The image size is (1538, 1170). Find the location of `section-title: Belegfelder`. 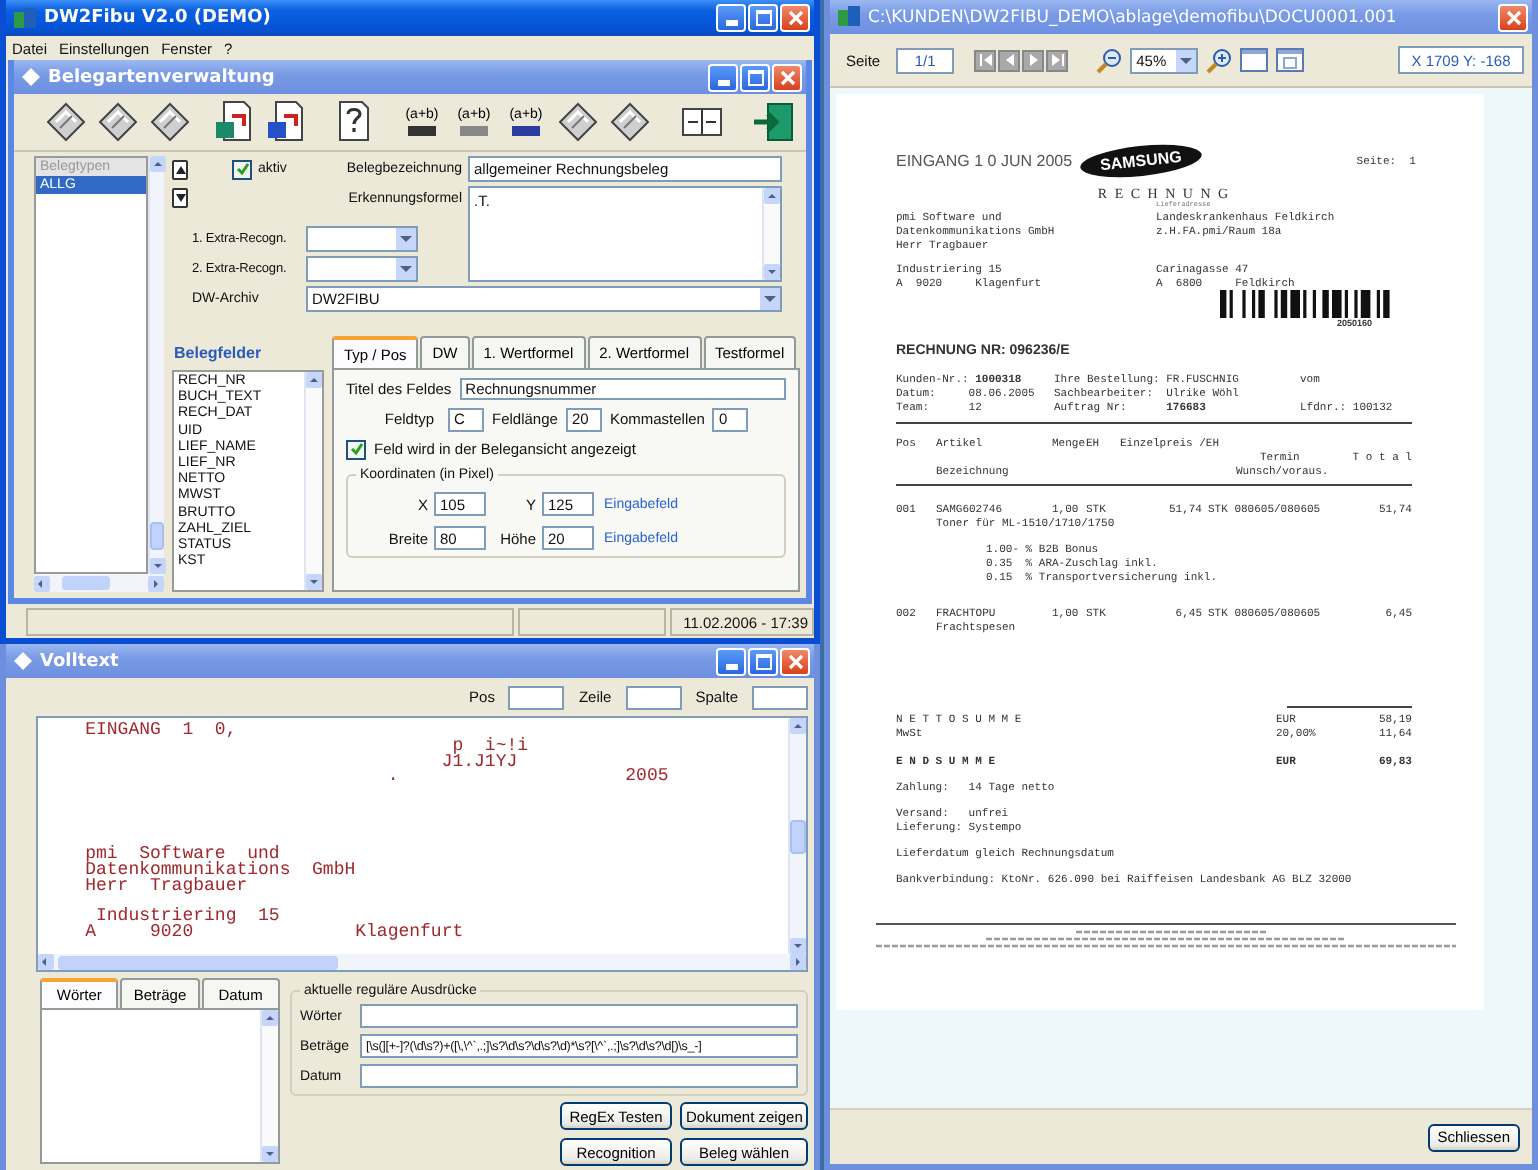

section-title: Belegfelder is located at coordinates (218, 355).